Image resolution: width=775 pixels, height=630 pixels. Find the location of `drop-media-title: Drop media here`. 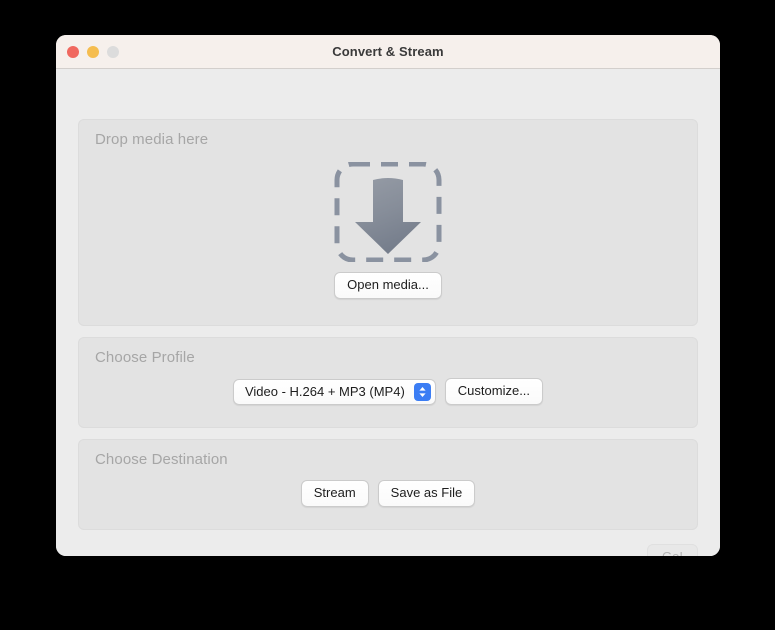

drop-media-title: Drop media here is located at coordinates (152, 139).